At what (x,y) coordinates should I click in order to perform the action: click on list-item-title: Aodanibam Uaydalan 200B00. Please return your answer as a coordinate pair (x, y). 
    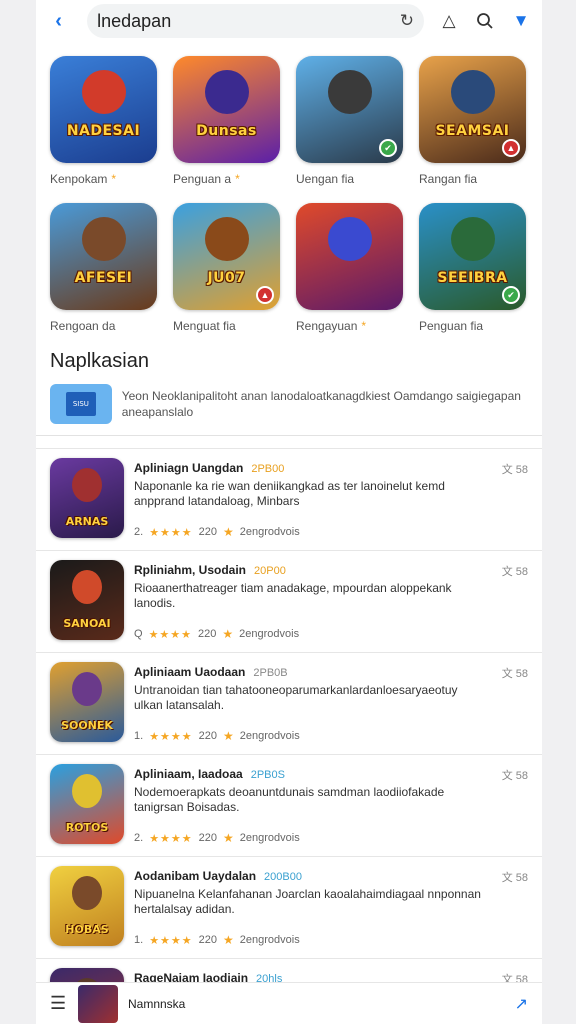
    Looking at the image, I should click on (218, 876).